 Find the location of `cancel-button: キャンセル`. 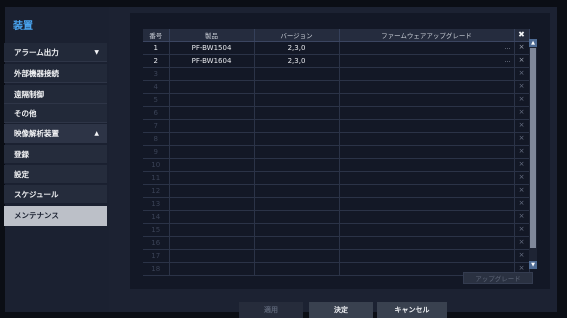

cancel-button: キャンセル is located at coordinates (412, 310).